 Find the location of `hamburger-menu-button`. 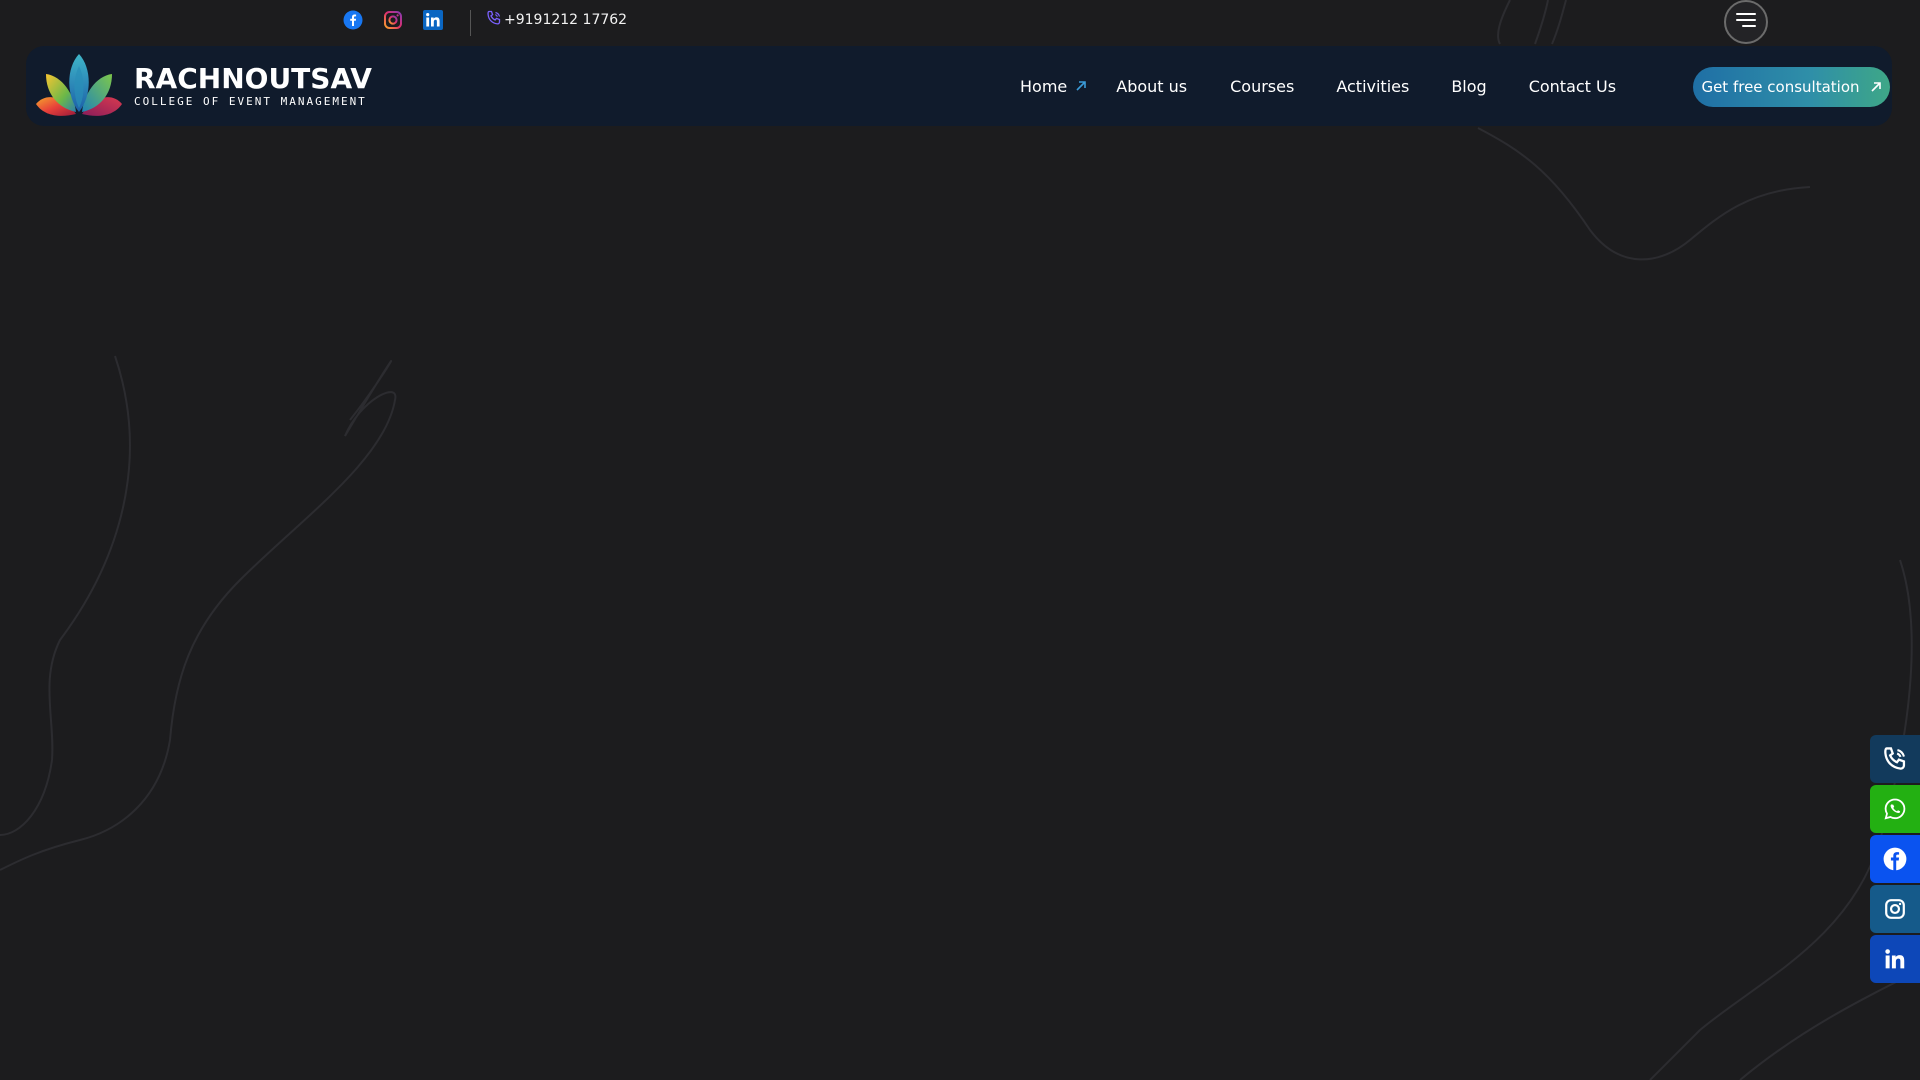

hamburger-menu-button is located at coordinates (1746, 22).